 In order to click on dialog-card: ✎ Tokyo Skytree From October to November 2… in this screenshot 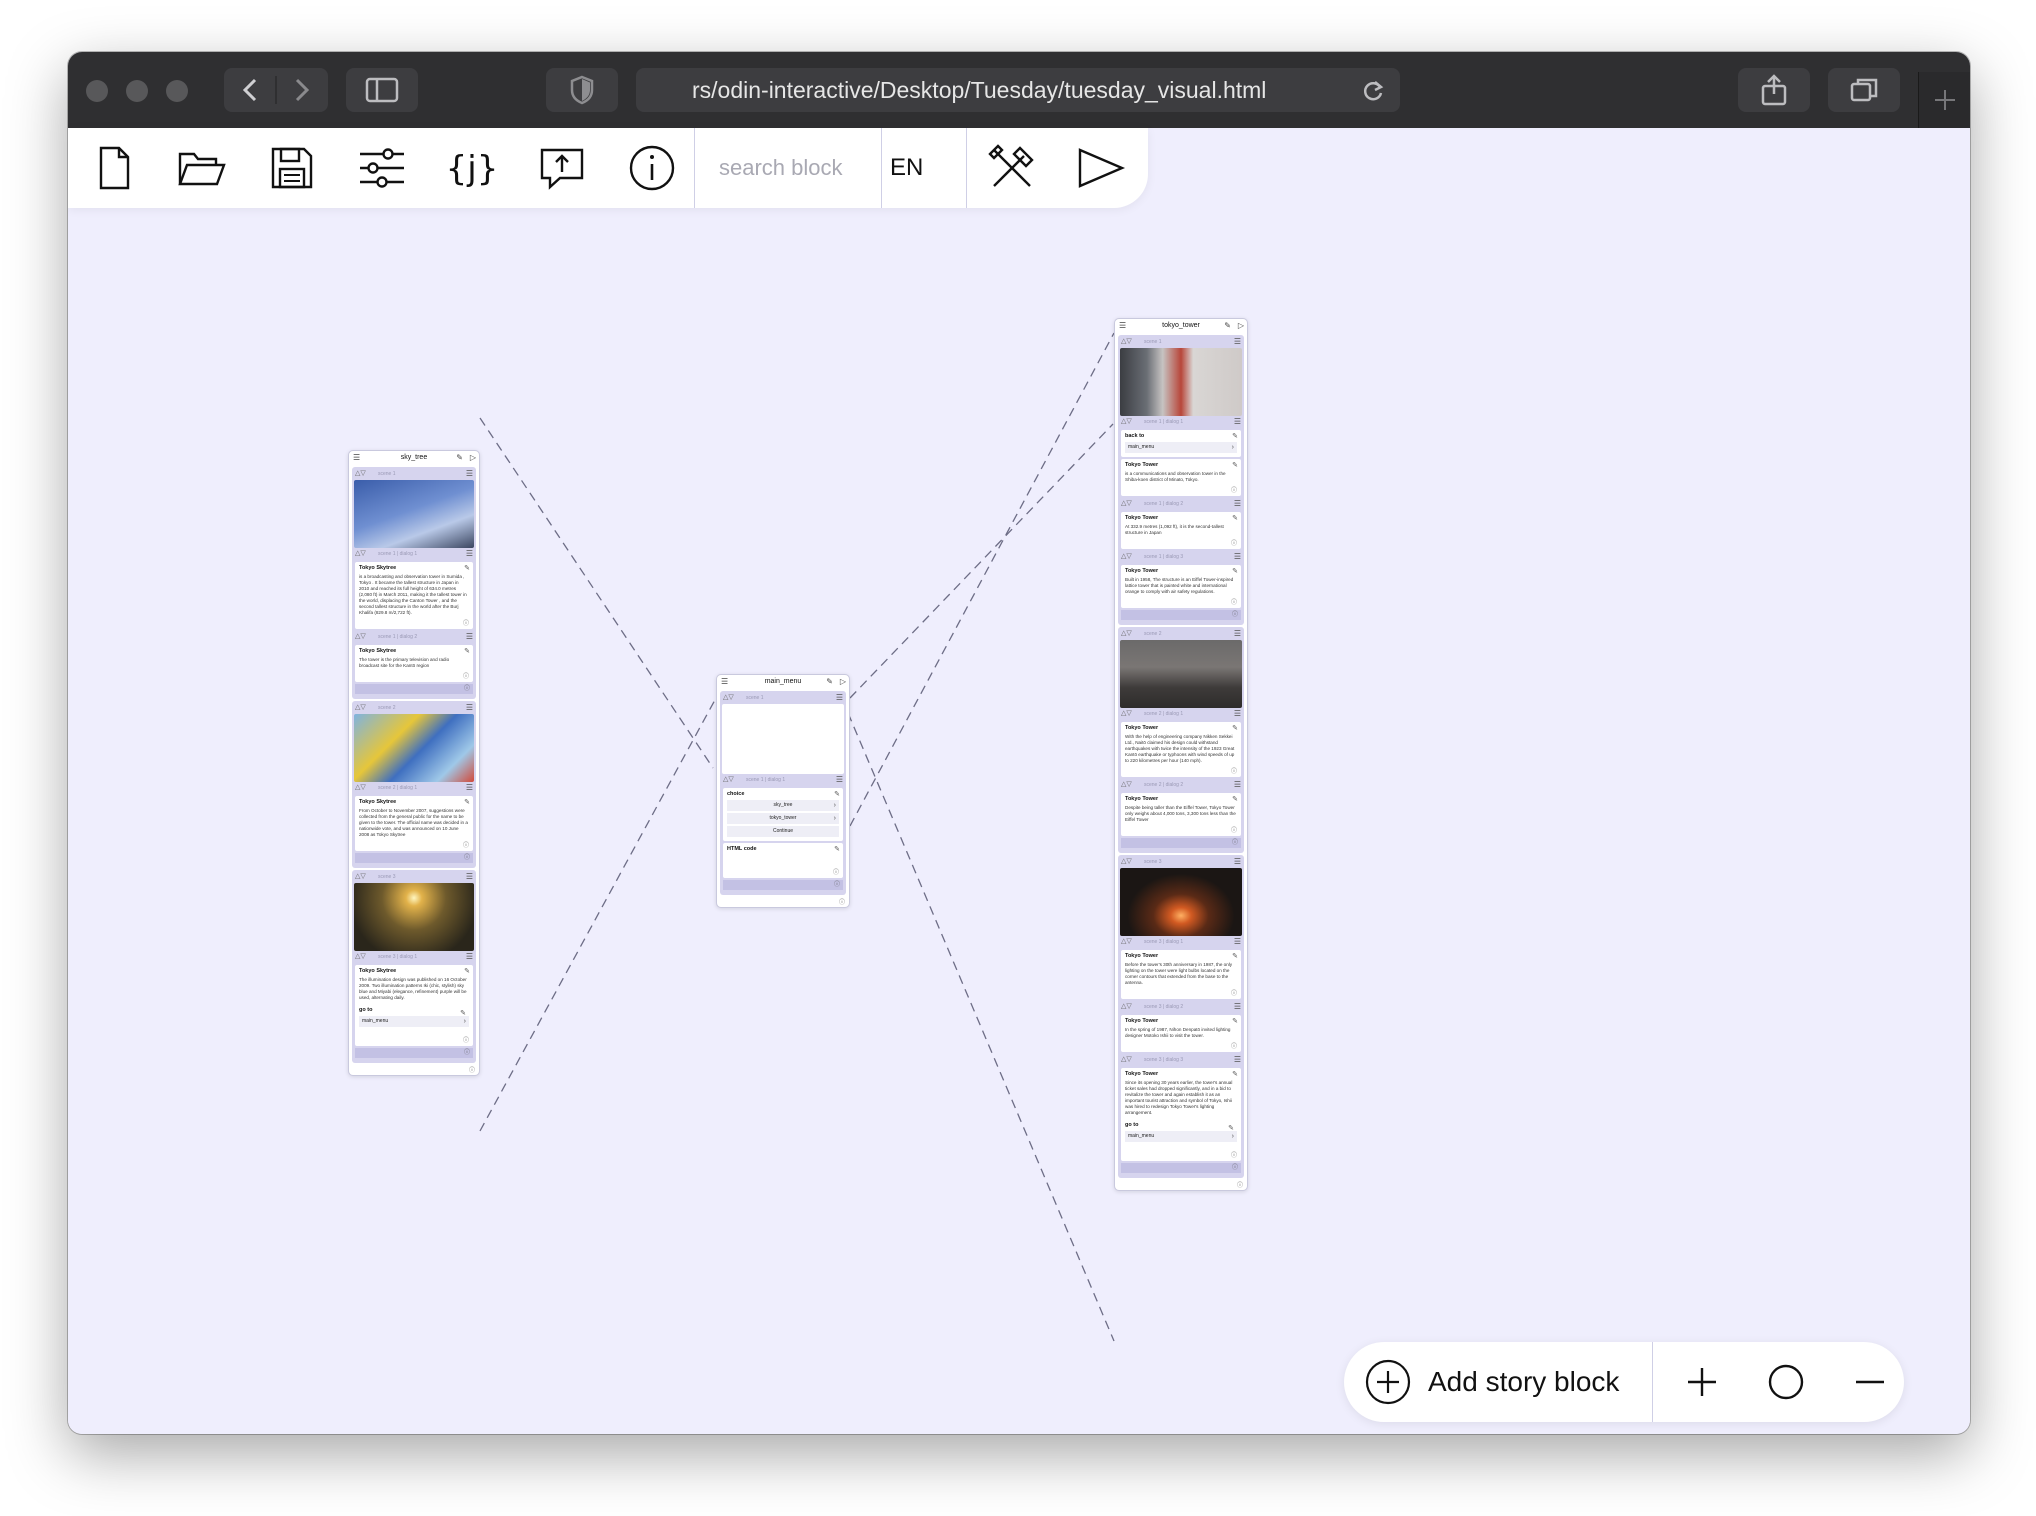, I will do `click(414, 823)`.